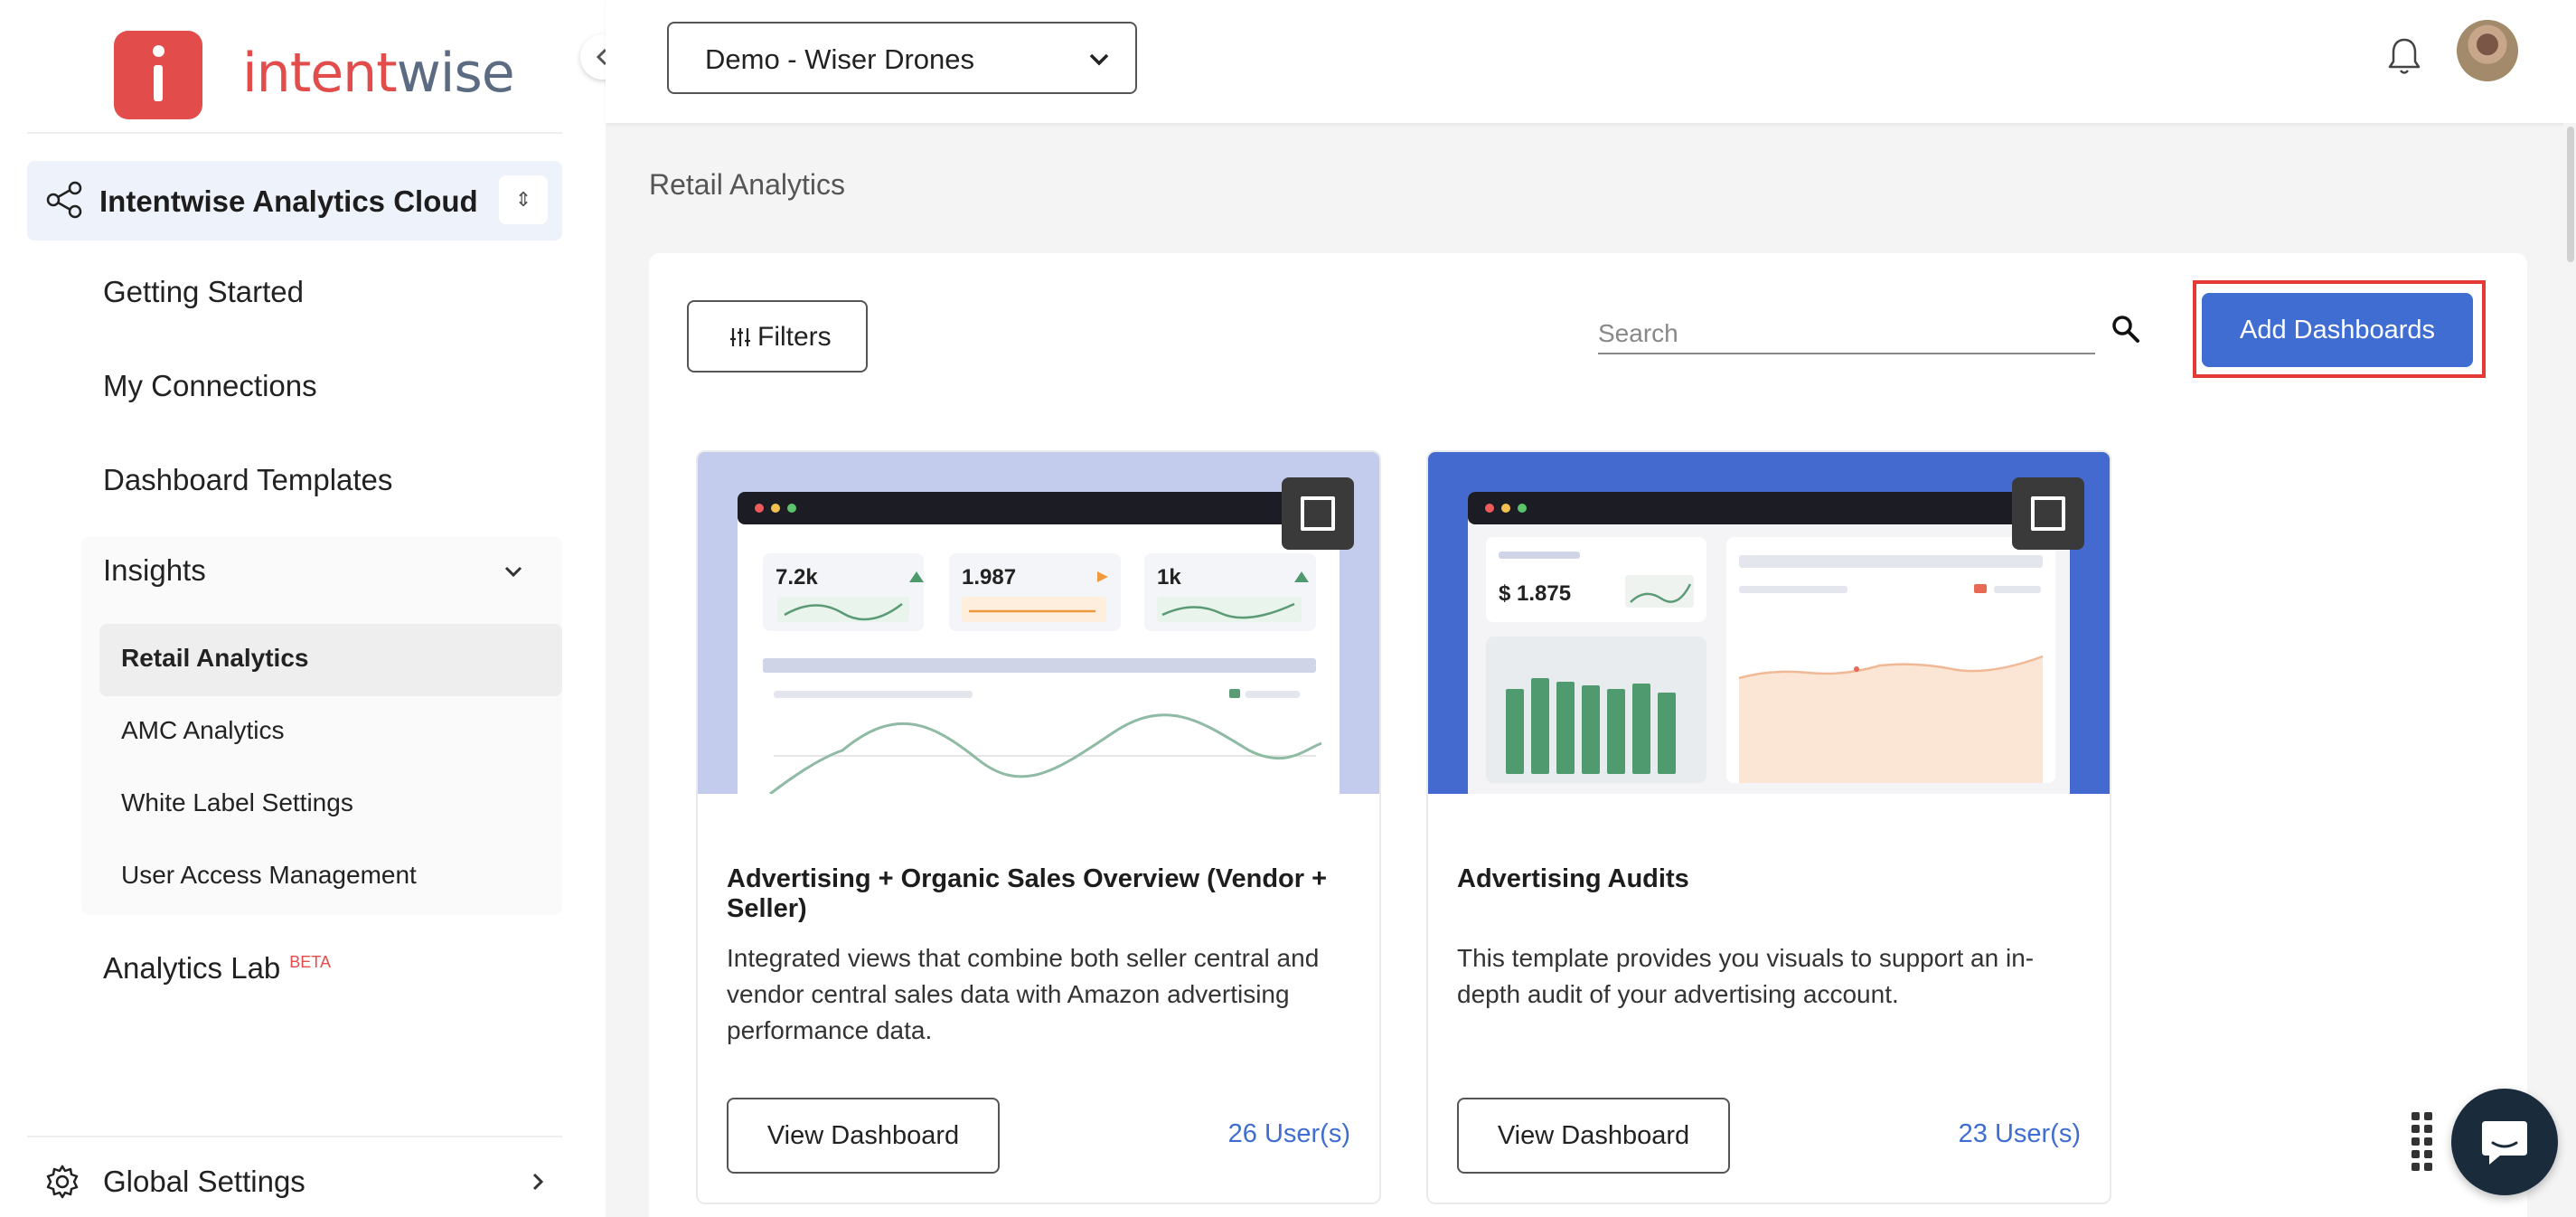 The height and width of the screenshot is (1217, 2576). What do you see at coordinates (63, 1182) in the screenshot?
I see `gear-icon` at bounding box center [63, 1182].